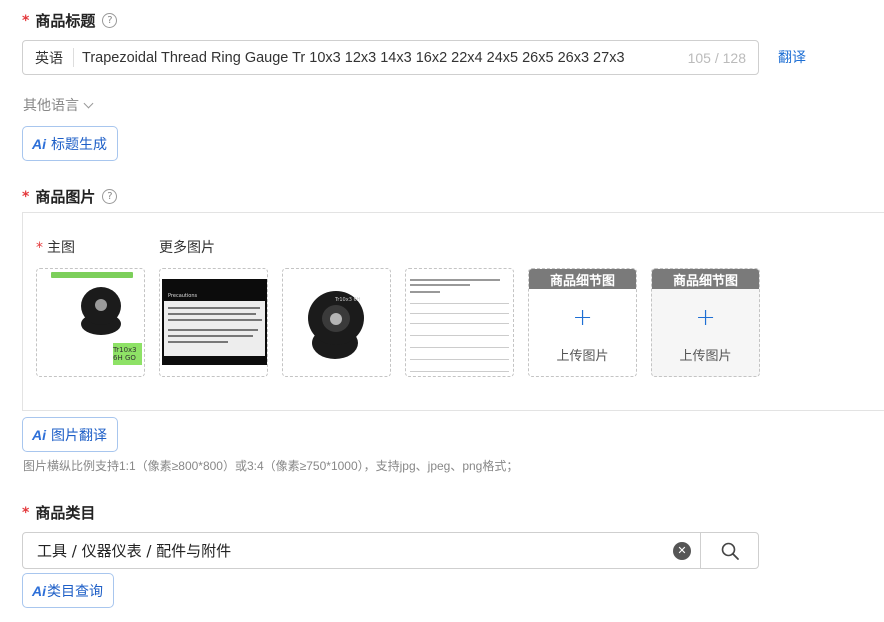 This screenshot has height=622, width=884. I want to click on document-heading: Precautions, so click(183, 296).